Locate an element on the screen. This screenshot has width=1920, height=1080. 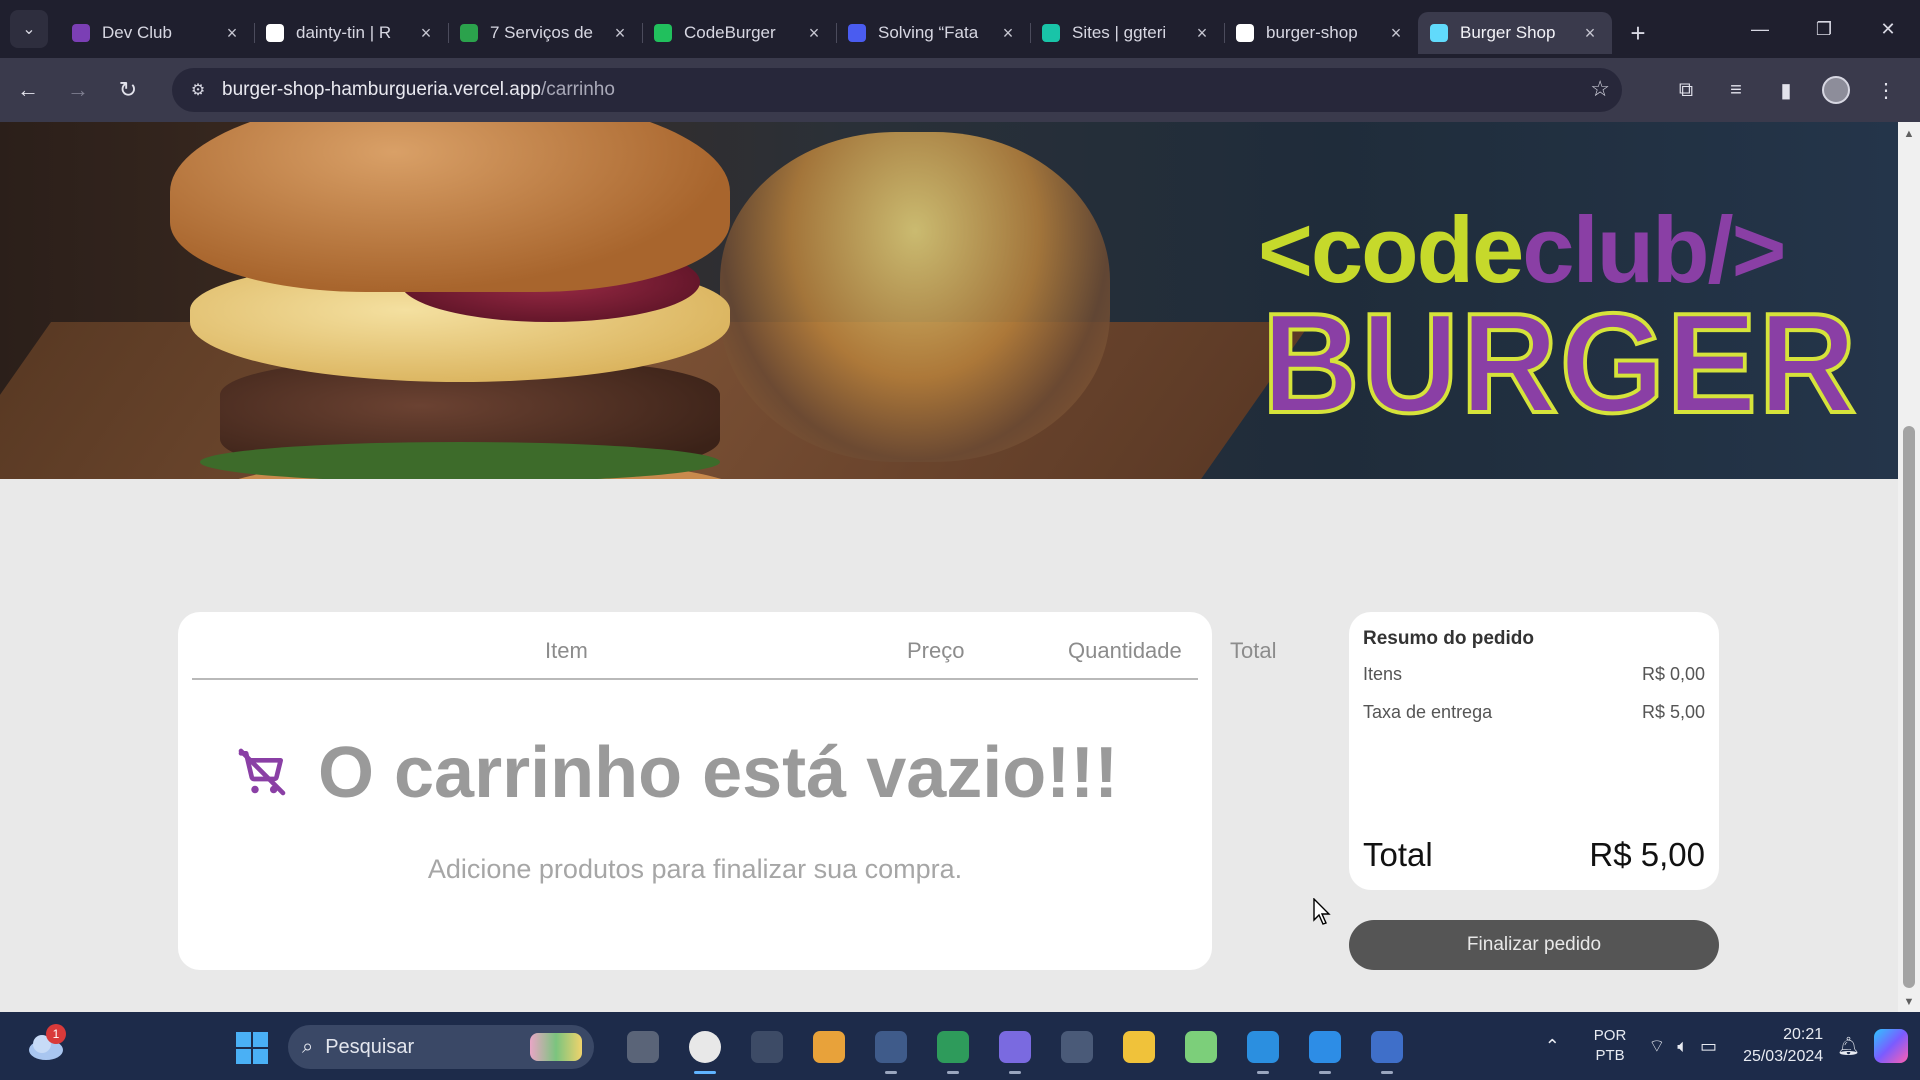
calculator-icon is located at coordinates (1077, 1047).